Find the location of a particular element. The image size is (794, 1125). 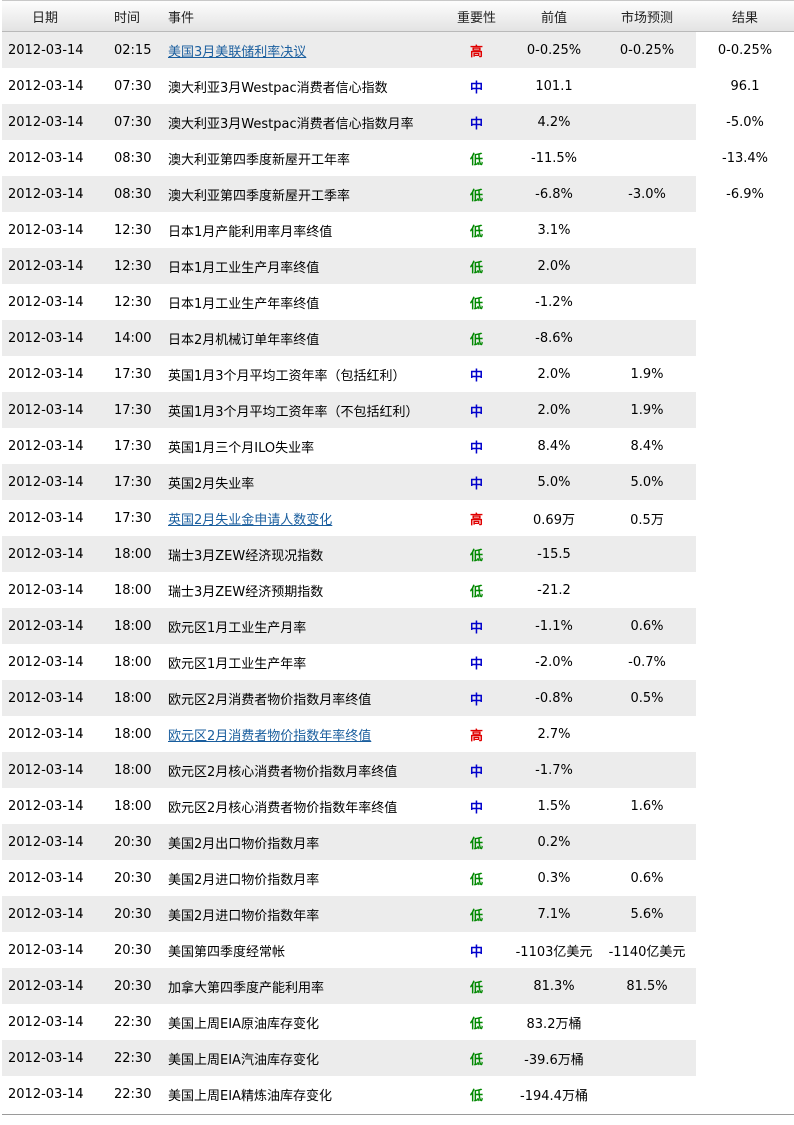

event-cell: 澳大利亚3月Westpac消费者信心指数月率 is located at coordinates (302, 122).